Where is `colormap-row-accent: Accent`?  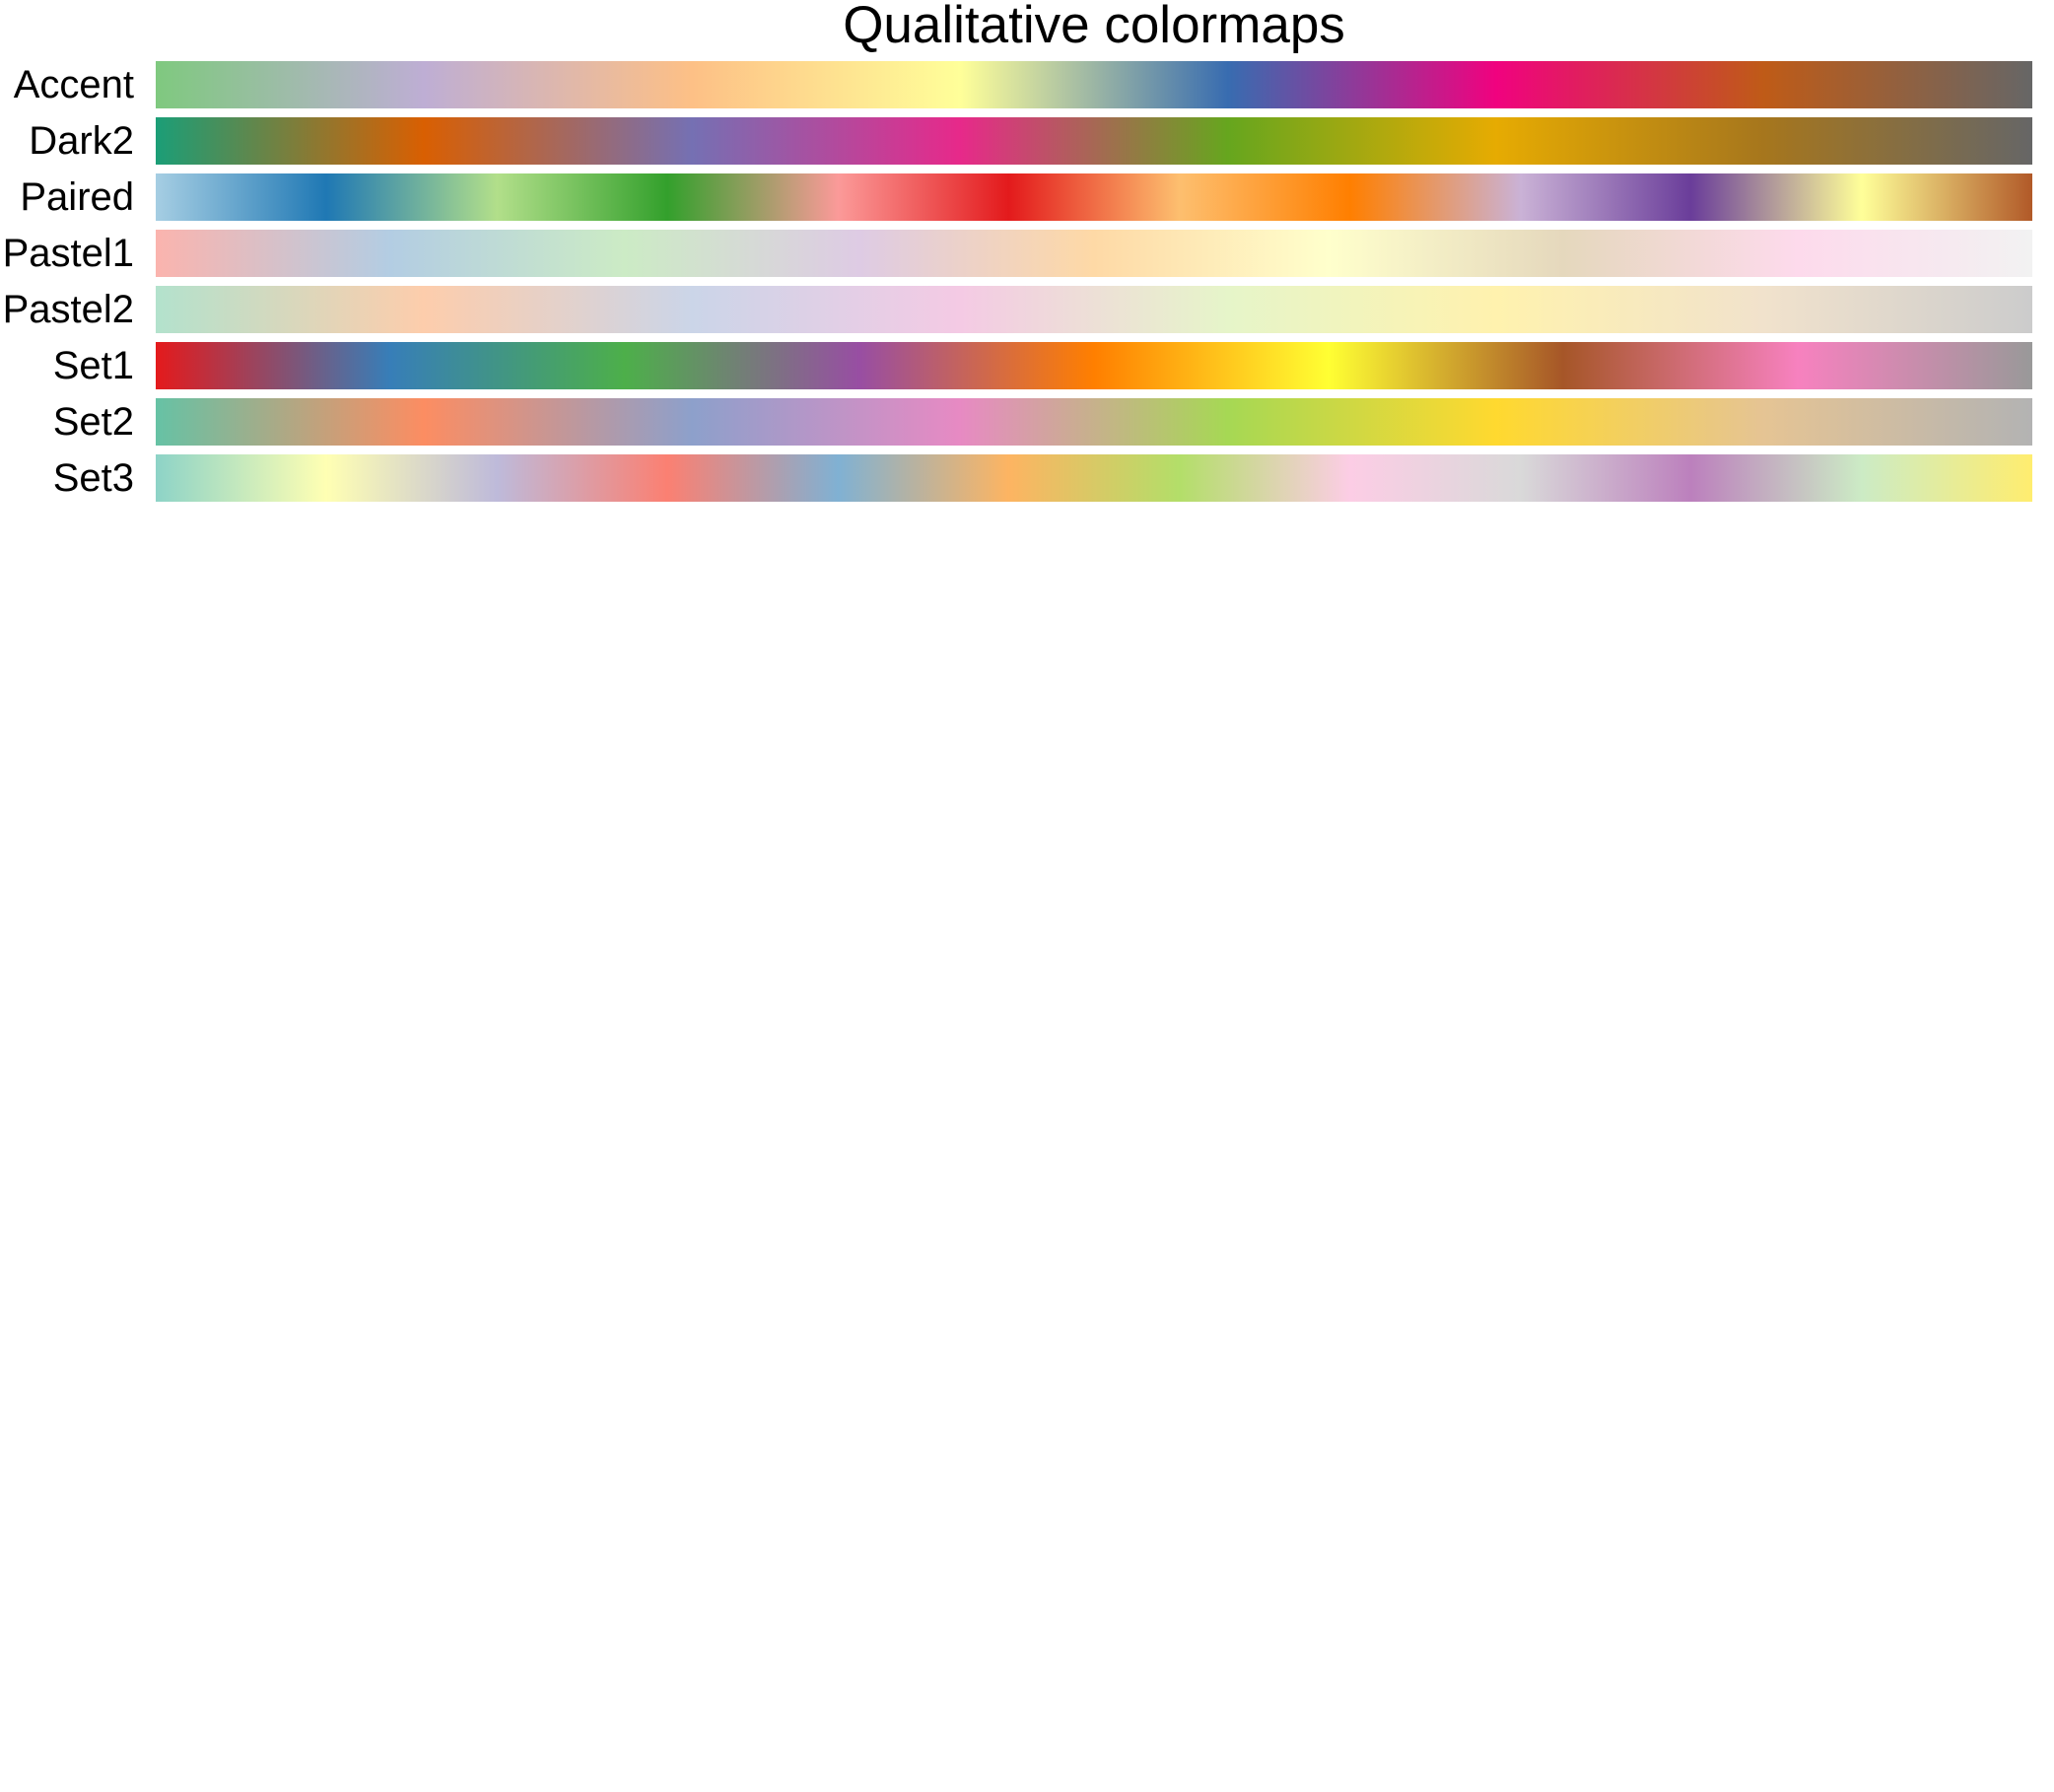 colormap-row-accent: Accent is located at coordinates (1027, 84).